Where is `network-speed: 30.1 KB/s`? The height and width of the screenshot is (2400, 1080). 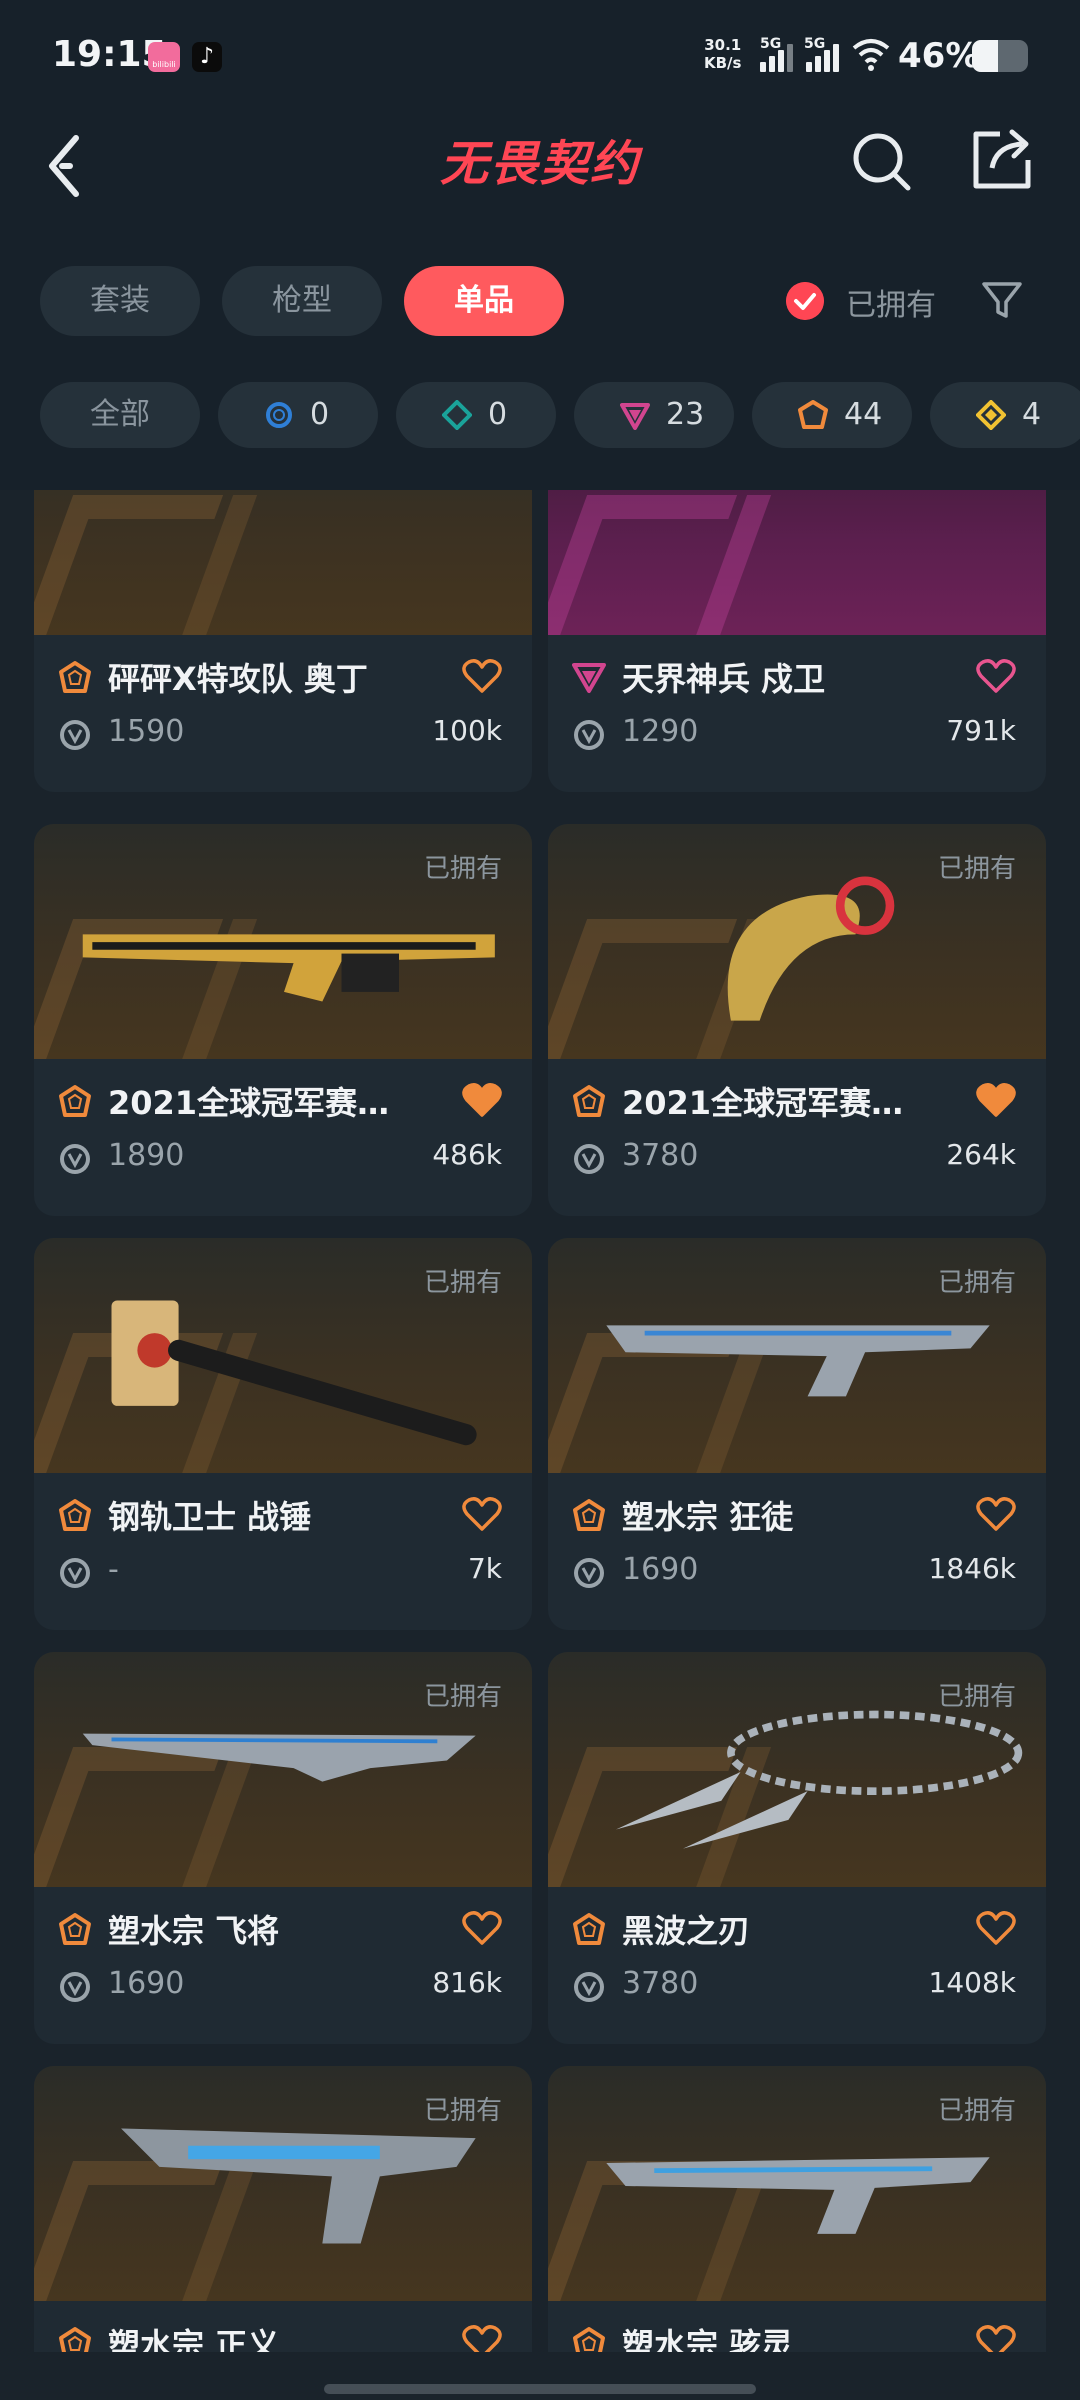
network-speed: 30.1 KB/s is located at coordinates (723, 54).